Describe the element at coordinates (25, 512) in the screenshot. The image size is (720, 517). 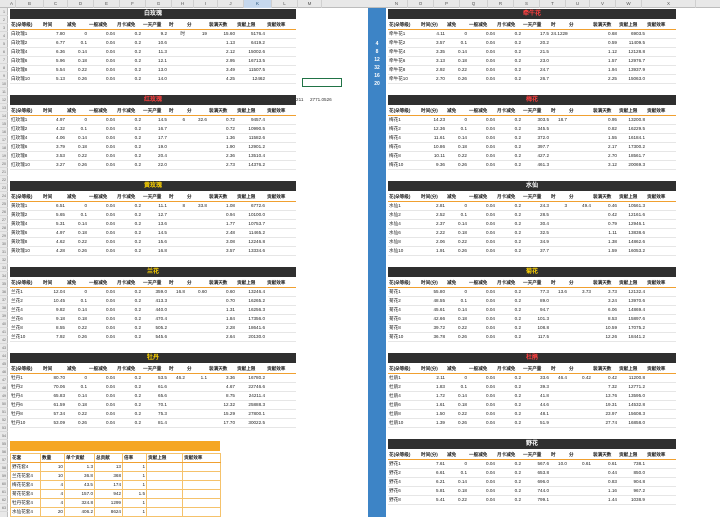
I see `table-cell: 水仙花套4` at that location.